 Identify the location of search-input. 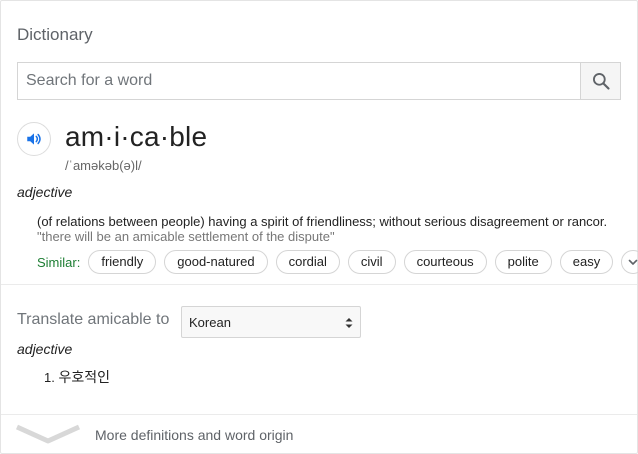
(299, 81).